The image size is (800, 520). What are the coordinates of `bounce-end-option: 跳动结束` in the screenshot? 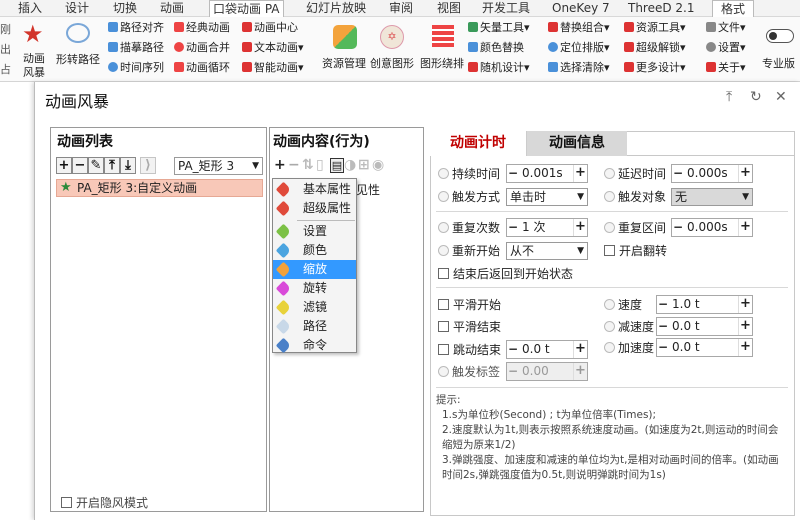 It's located at (469, 350).